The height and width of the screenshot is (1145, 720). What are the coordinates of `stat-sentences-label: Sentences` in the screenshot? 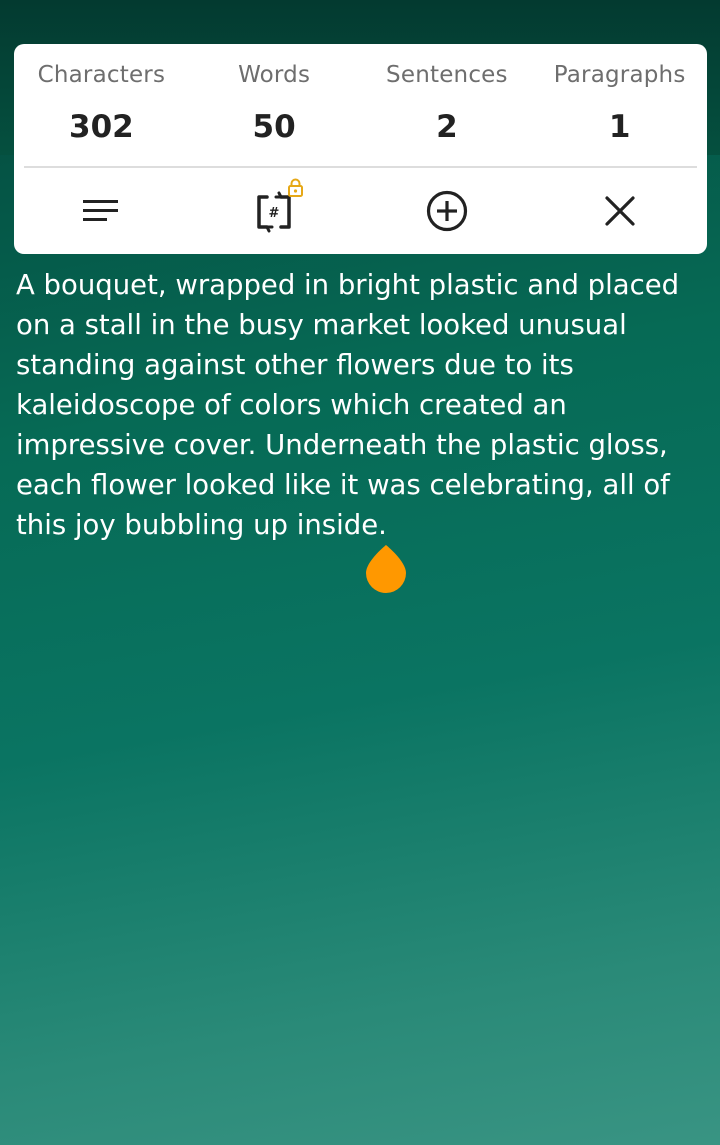 It's located at (447, 75).